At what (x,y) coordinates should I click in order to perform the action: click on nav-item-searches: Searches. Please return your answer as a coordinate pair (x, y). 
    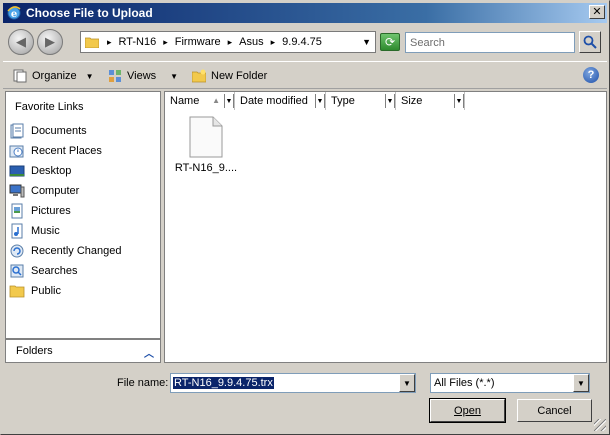
    Looking at the image, I should click on (43, 271).